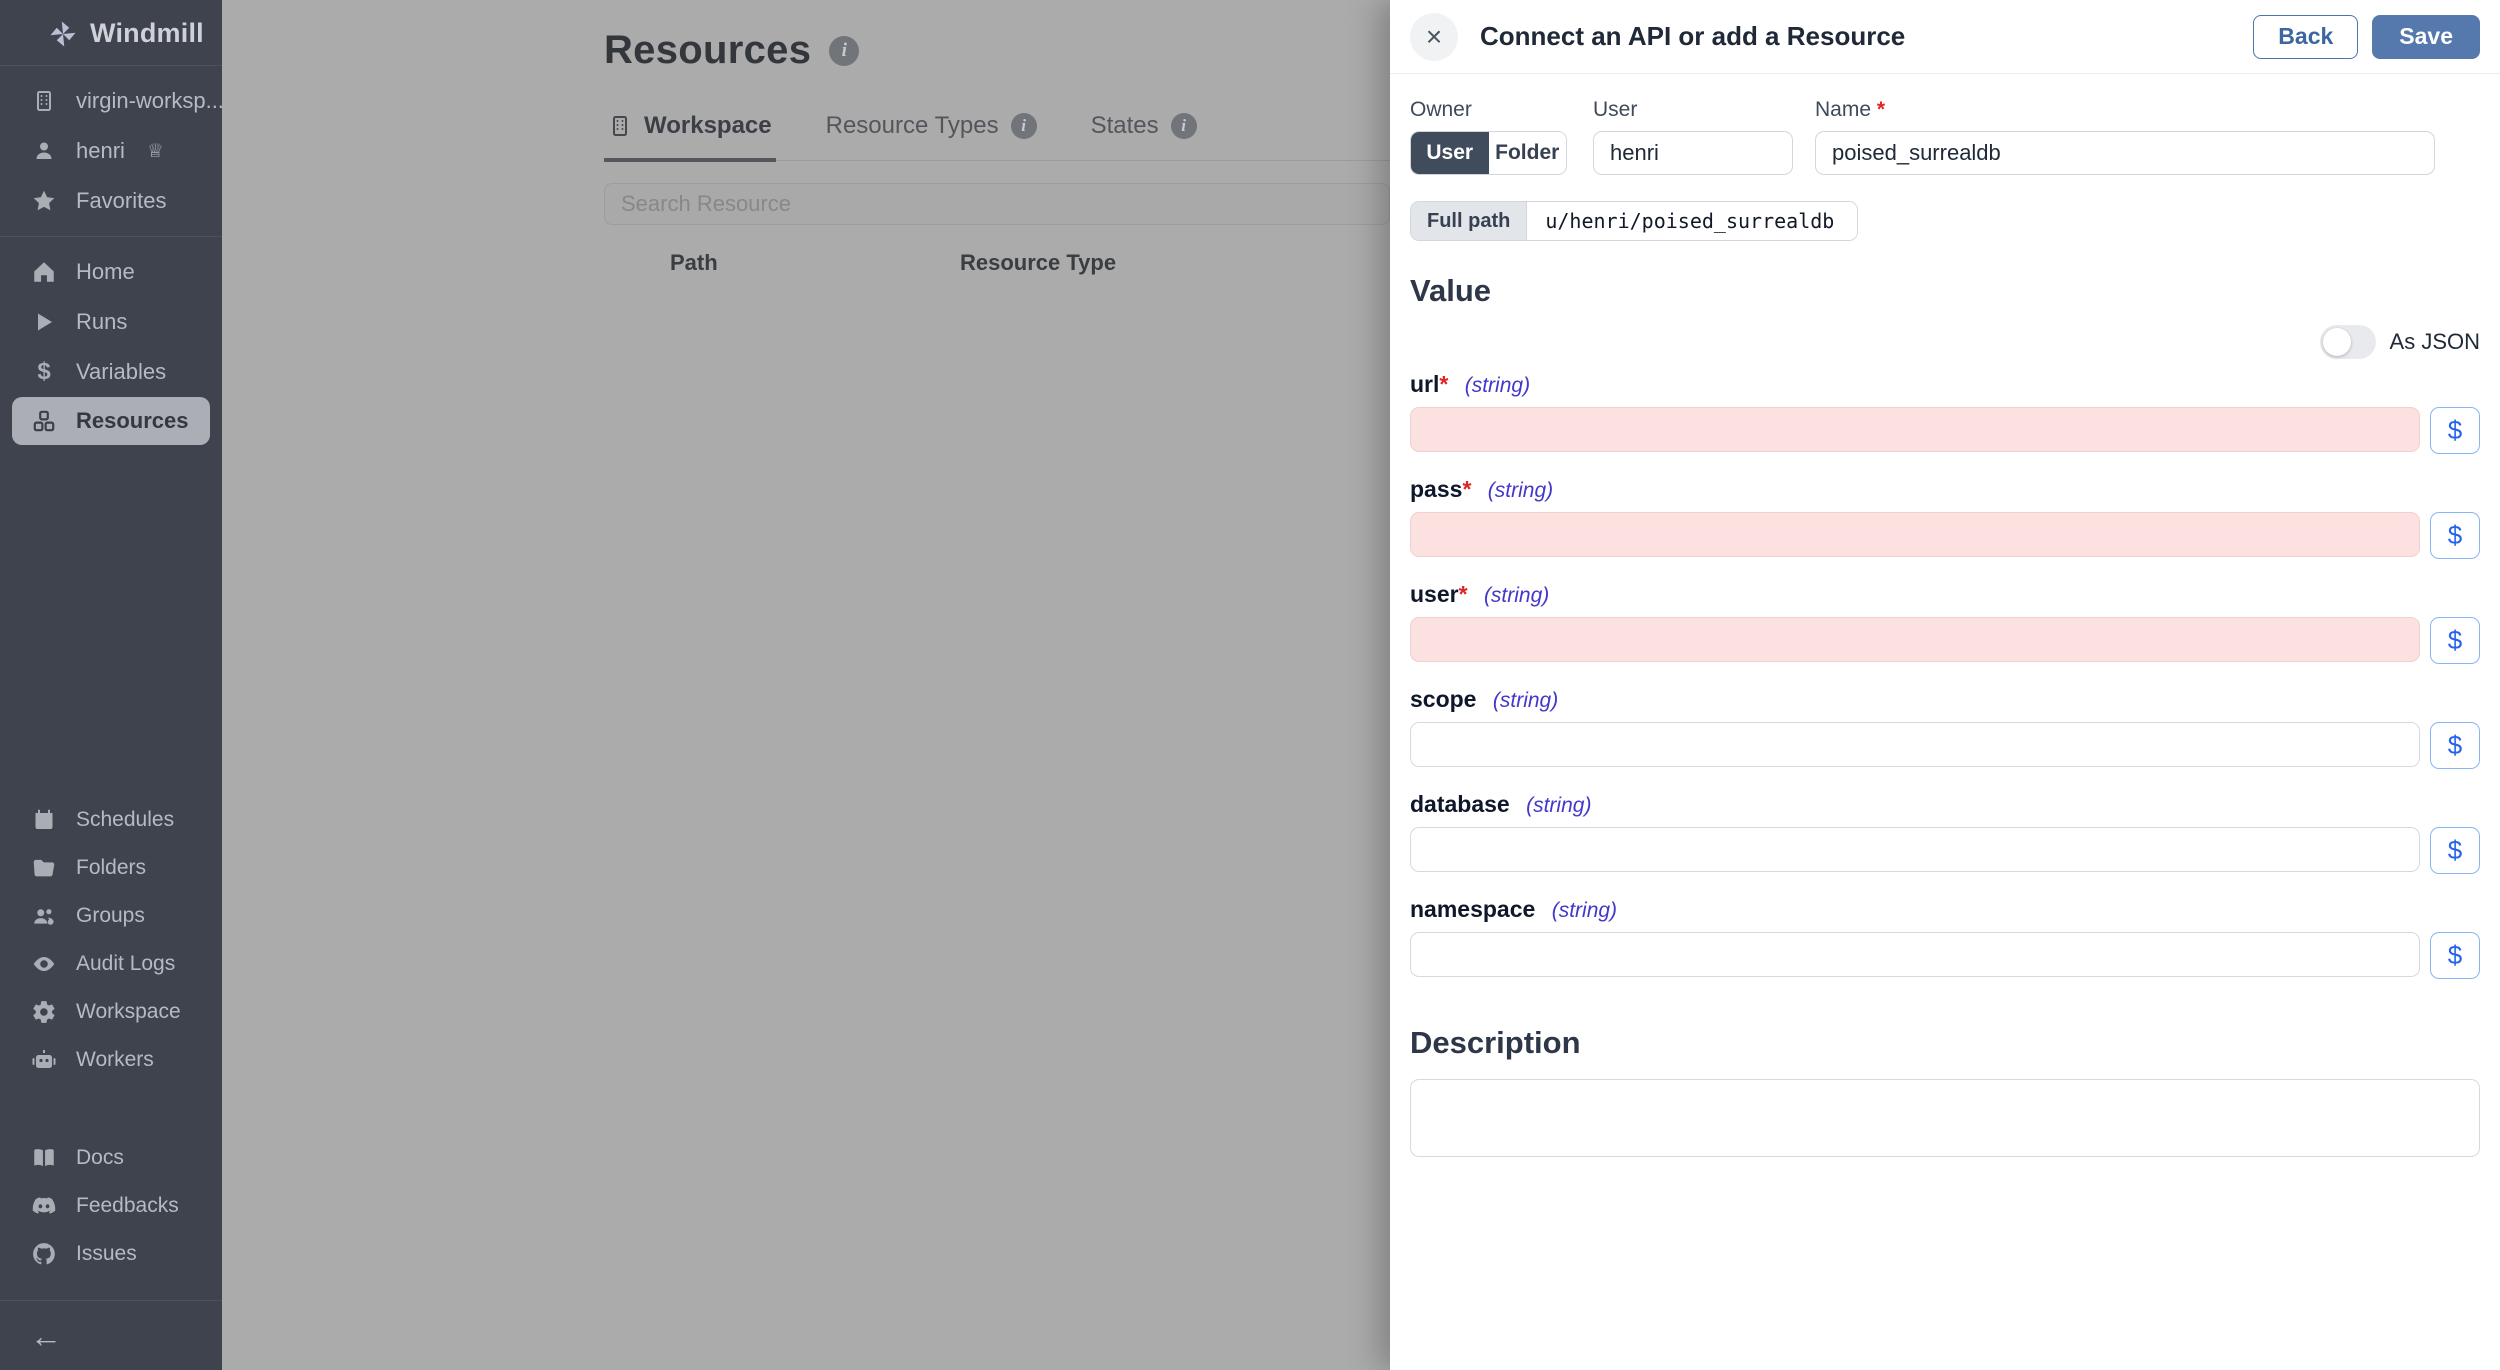 This screenshot has height=1370, width=2500. I want to click on field-url: url* (string) $, so click(1945, 412).